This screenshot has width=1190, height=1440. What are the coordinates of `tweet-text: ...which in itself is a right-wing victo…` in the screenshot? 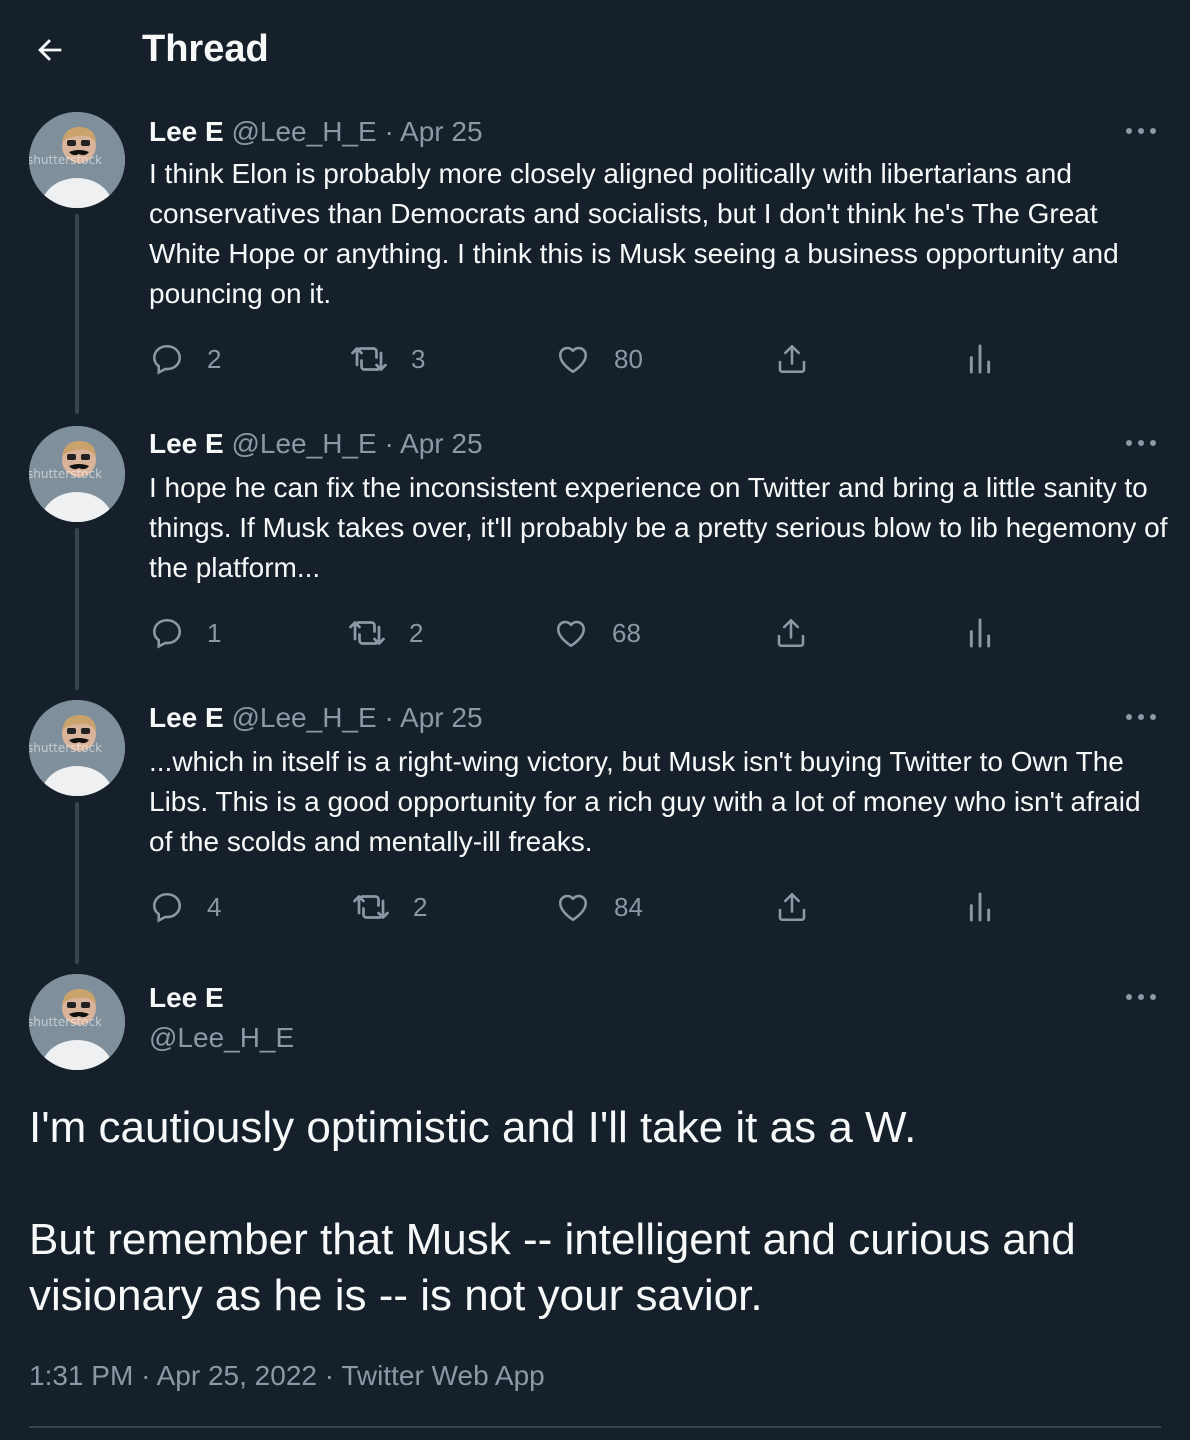 It's located at (645, 801).